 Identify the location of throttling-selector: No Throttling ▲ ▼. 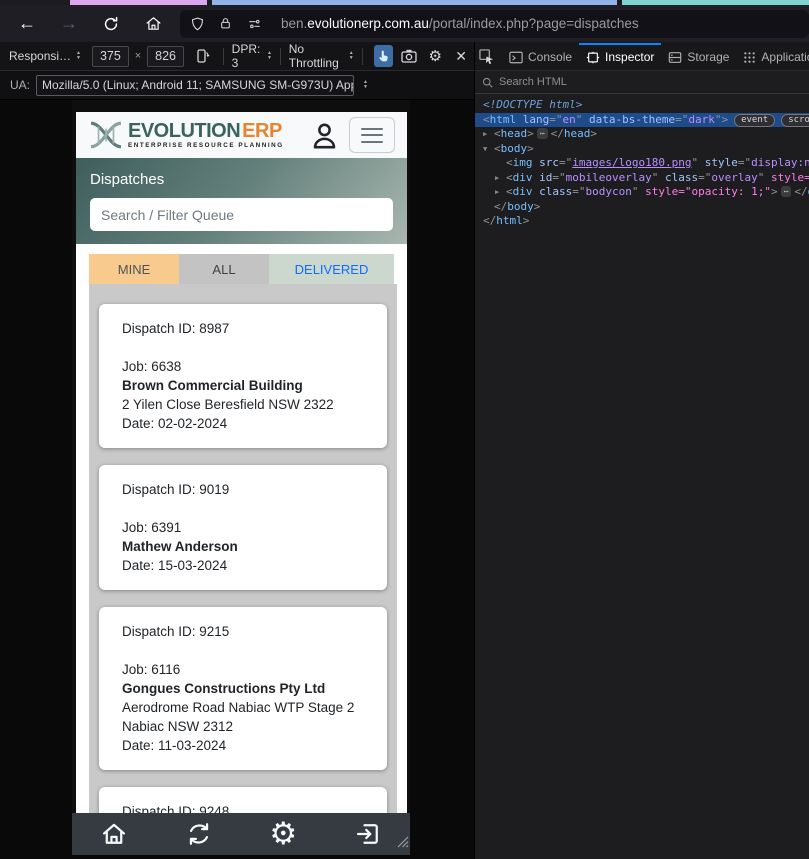
(321, 56).